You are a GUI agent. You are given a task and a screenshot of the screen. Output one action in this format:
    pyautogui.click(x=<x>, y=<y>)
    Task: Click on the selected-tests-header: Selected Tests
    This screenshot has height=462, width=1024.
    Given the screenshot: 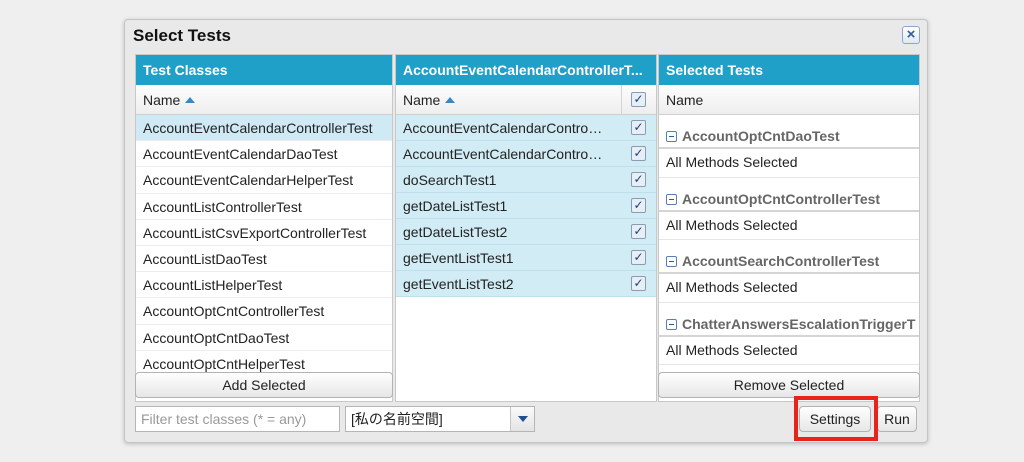 What is the action you would take?
    pyautogui.click(x=789, y=70)
    